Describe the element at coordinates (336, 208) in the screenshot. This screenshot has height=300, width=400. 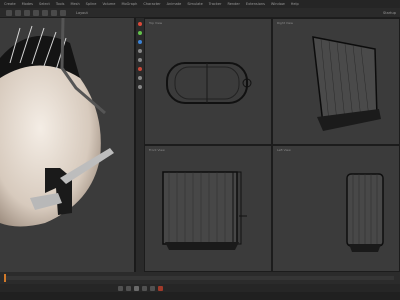
I see `left-view-pane: Left View` at that location.